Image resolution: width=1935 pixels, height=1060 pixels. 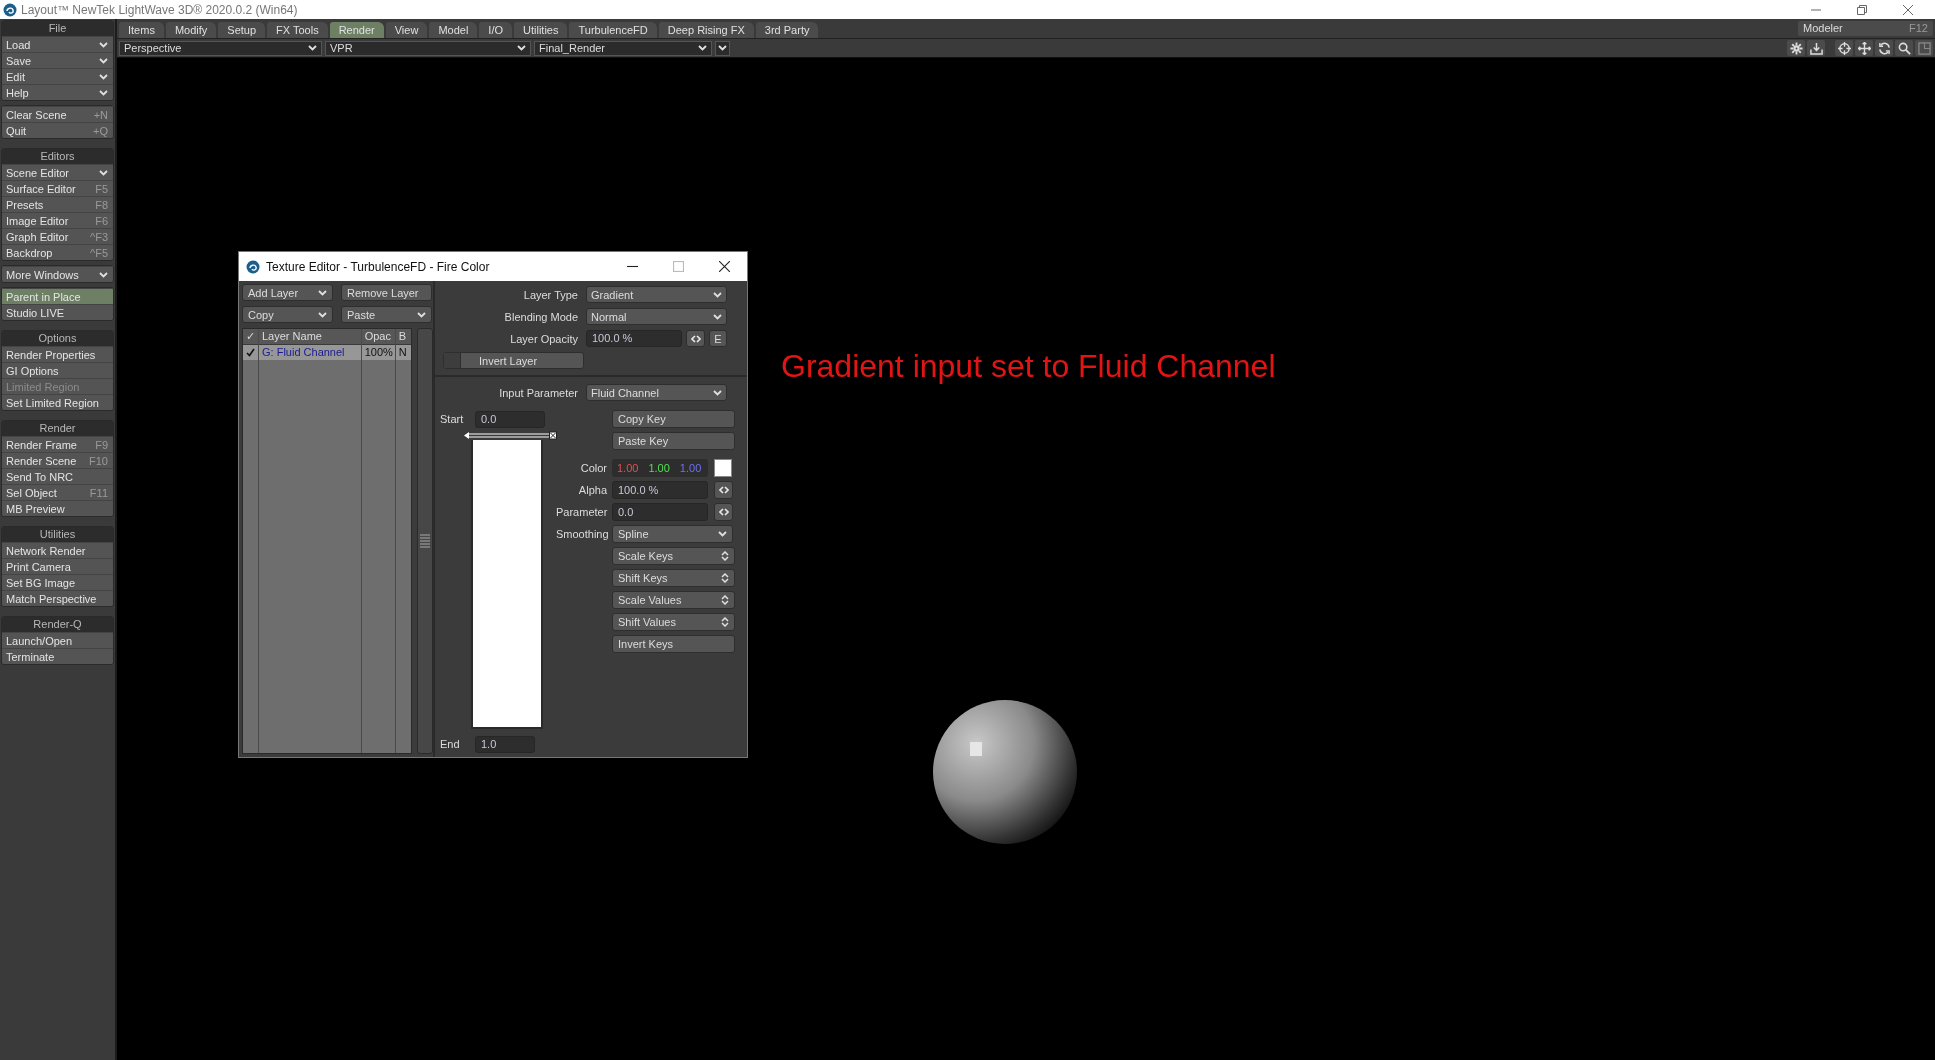 I want to click on sidebar-button: Quit +Q, so click(x=57, y=130).